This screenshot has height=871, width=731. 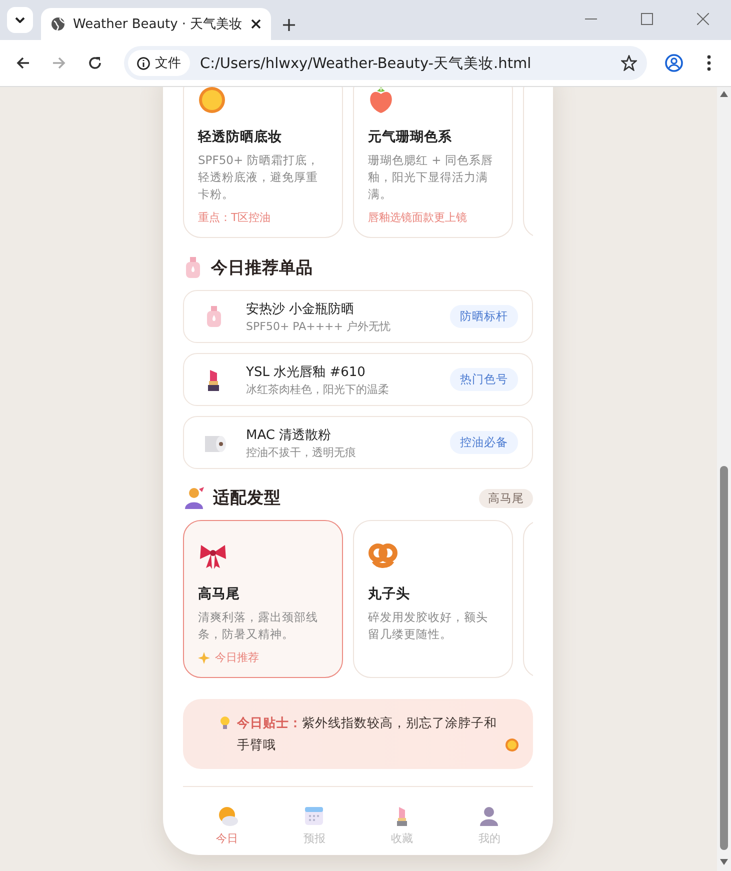 What do you see at coordinates (647, 19) in the screenshot?
I see `maximize-icon` at bounding box center [647, 19].